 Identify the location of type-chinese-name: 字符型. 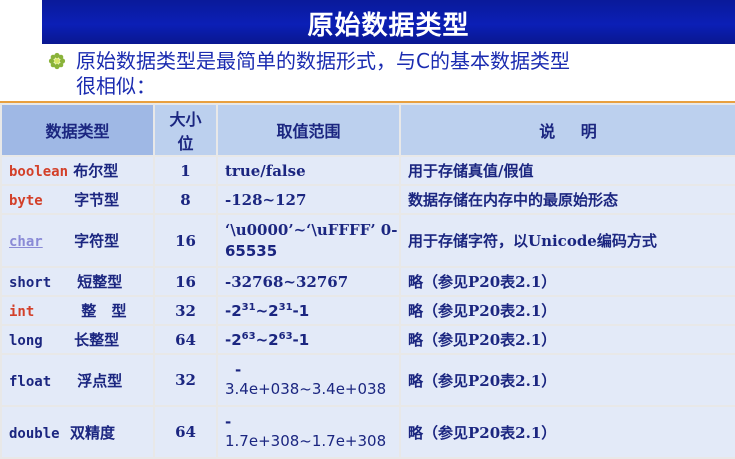
(97, 241).